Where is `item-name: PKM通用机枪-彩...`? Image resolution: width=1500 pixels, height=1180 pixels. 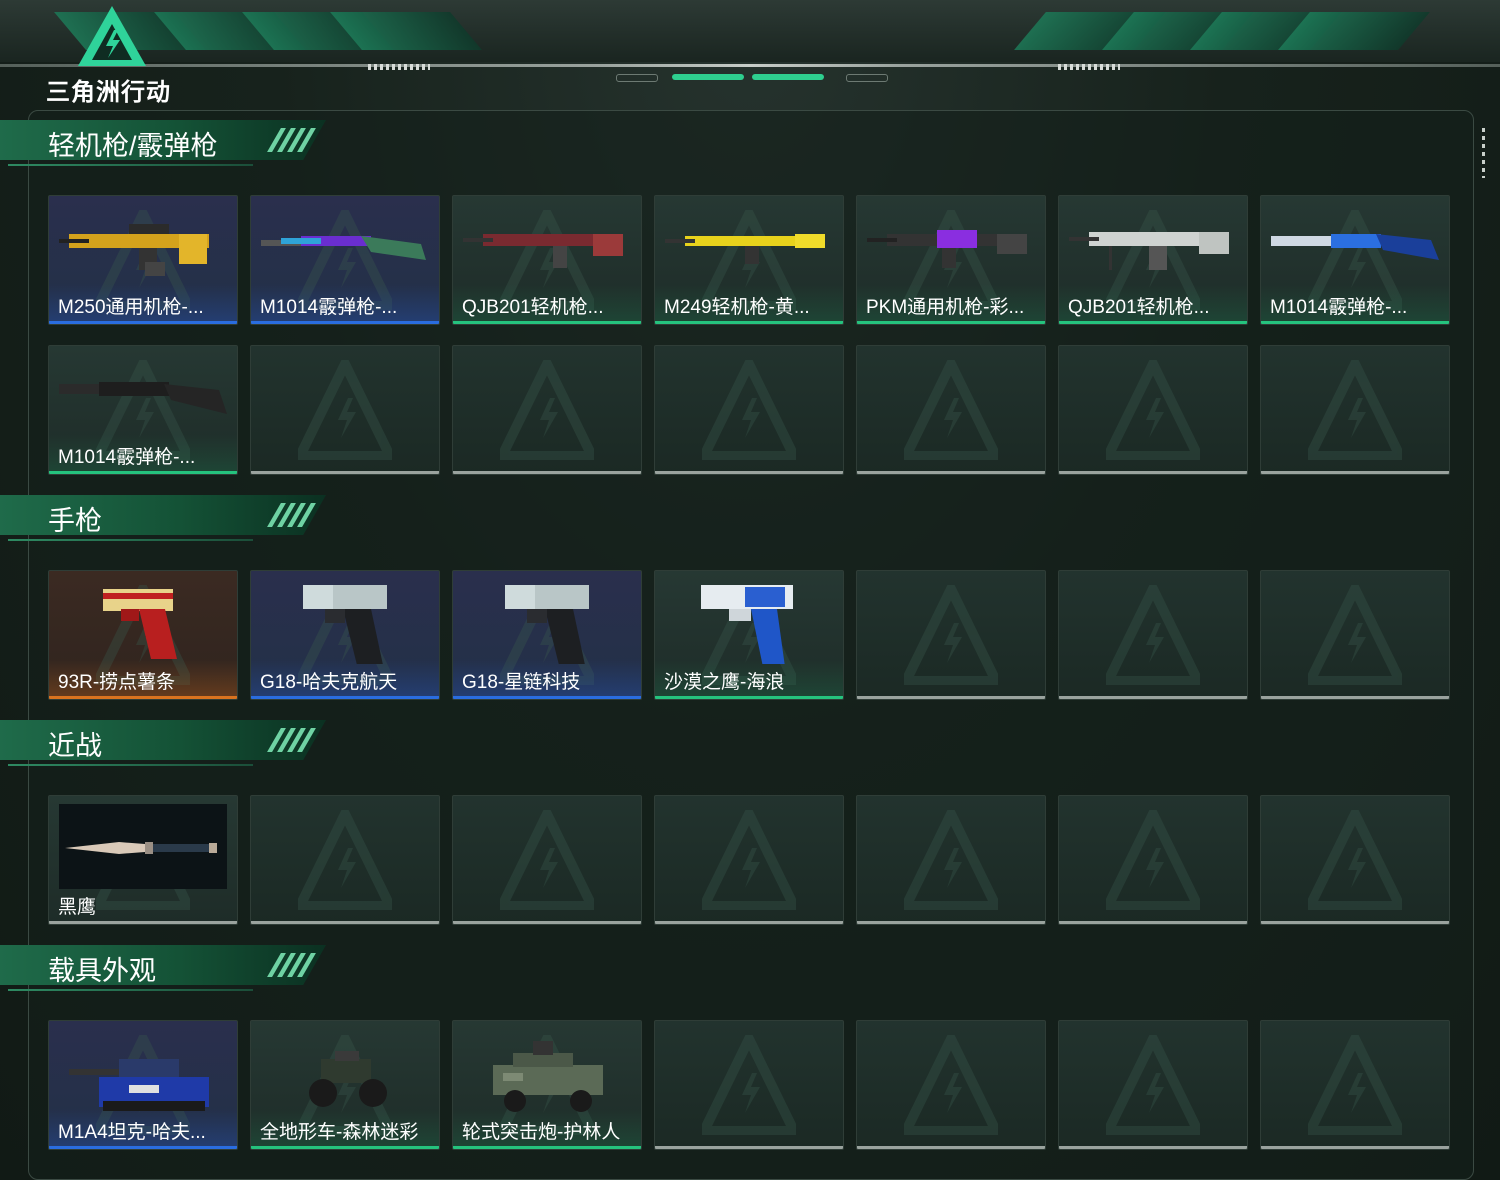
item-name: PKM通用机枪-彩... is located at coordinates (945, 307).